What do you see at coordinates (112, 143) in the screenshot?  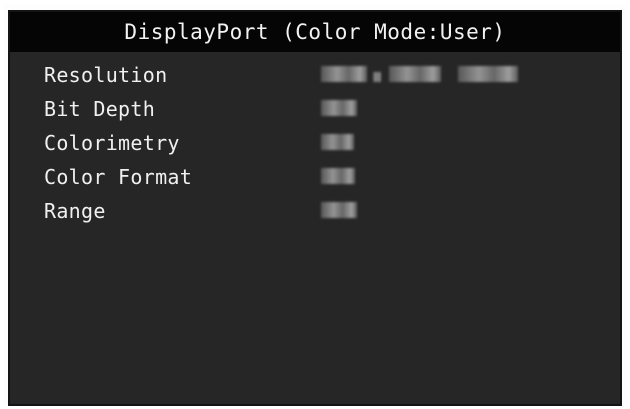 I see `colorimetry-label: Colorimetry` at bounding box center [112, 143].